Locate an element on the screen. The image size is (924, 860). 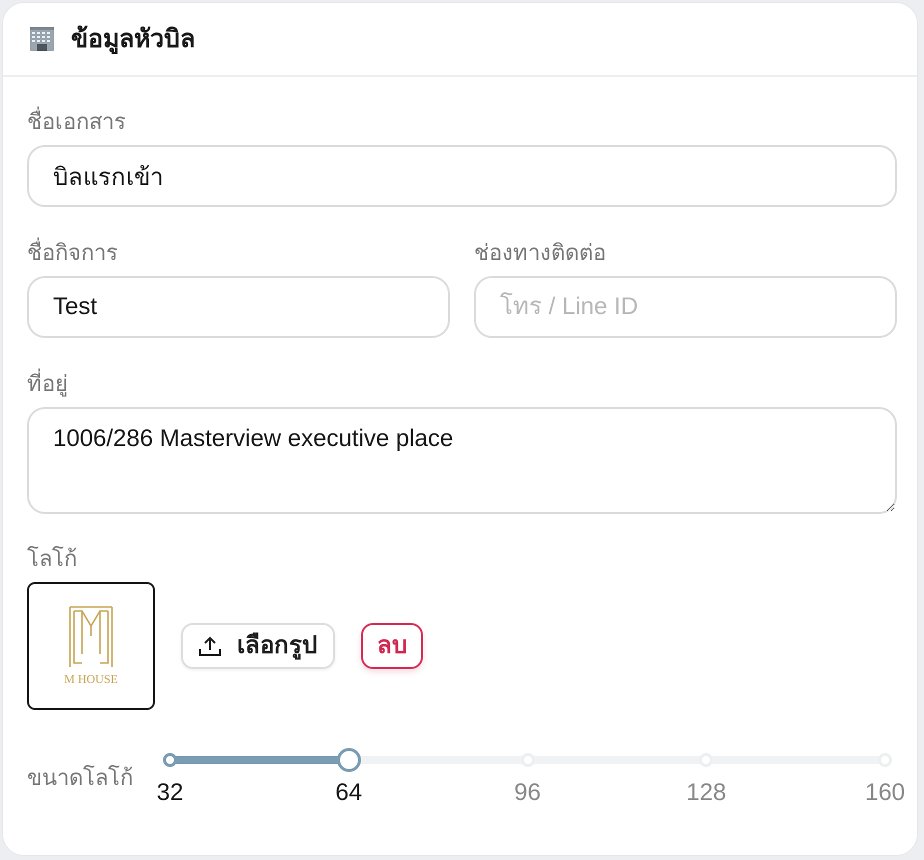
choose-image-button: เลือกรูป is located at coordinates (258, 646).